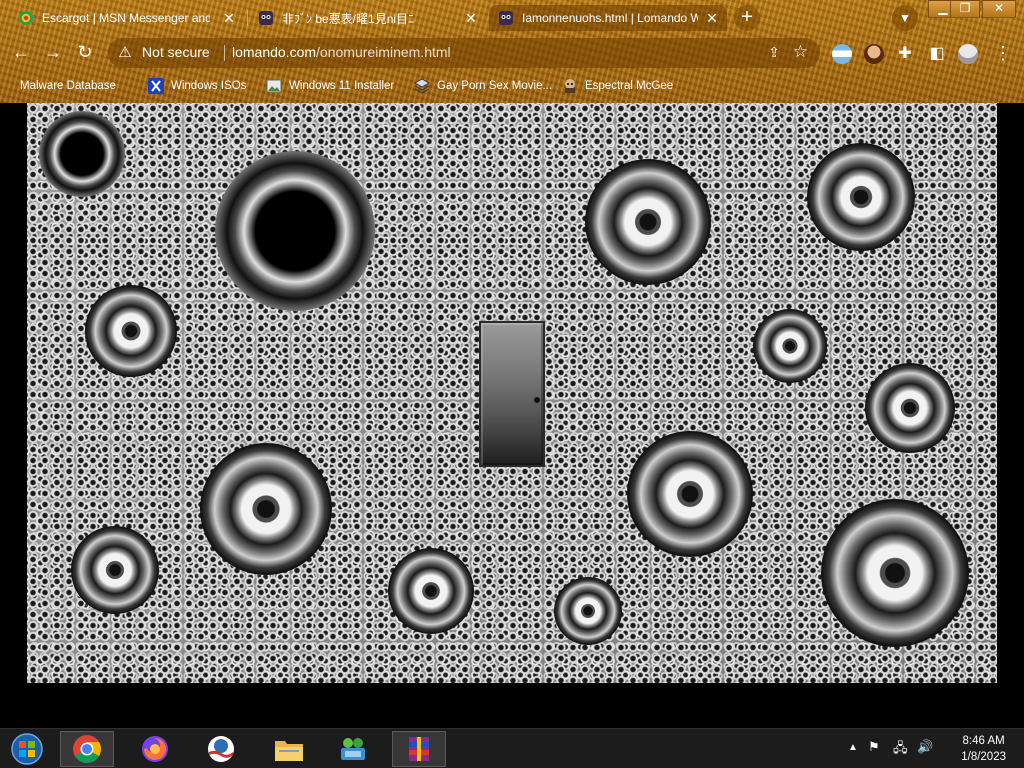 The width and height of the screenshot is (1024, 768). I want to click on taskbar-obama-logo, so click(221, 749).